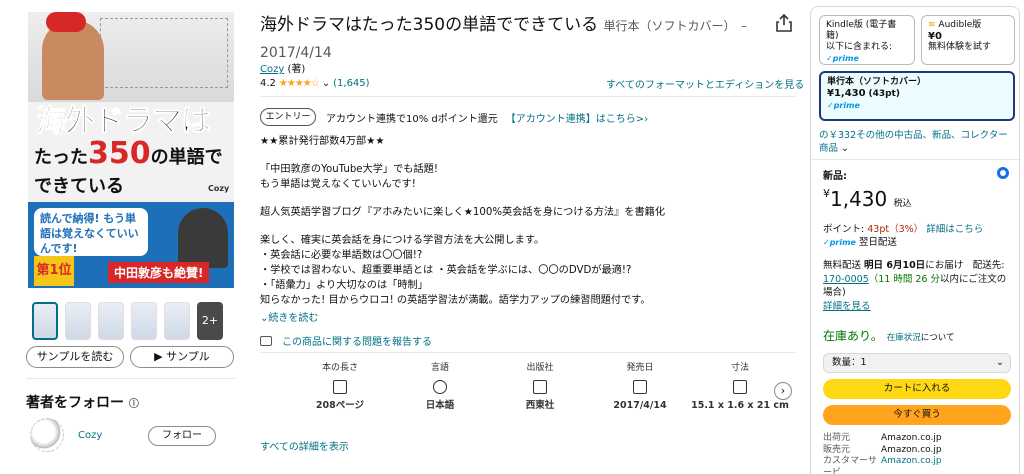  Describe the element at coordinates (351, 83) in the screenshot. I see `rating-count-link: (1,645)` at that location.